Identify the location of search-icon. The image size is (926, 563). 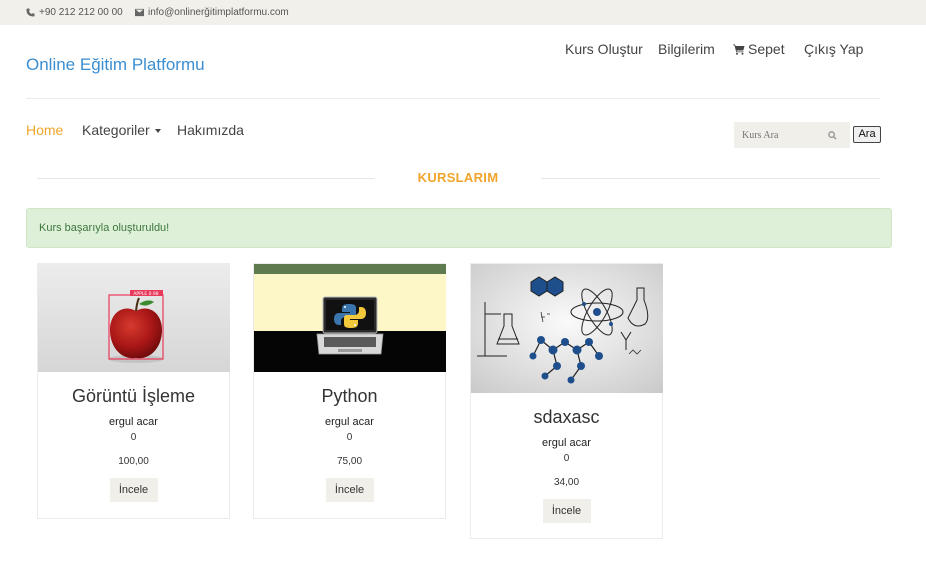
(832, 135).